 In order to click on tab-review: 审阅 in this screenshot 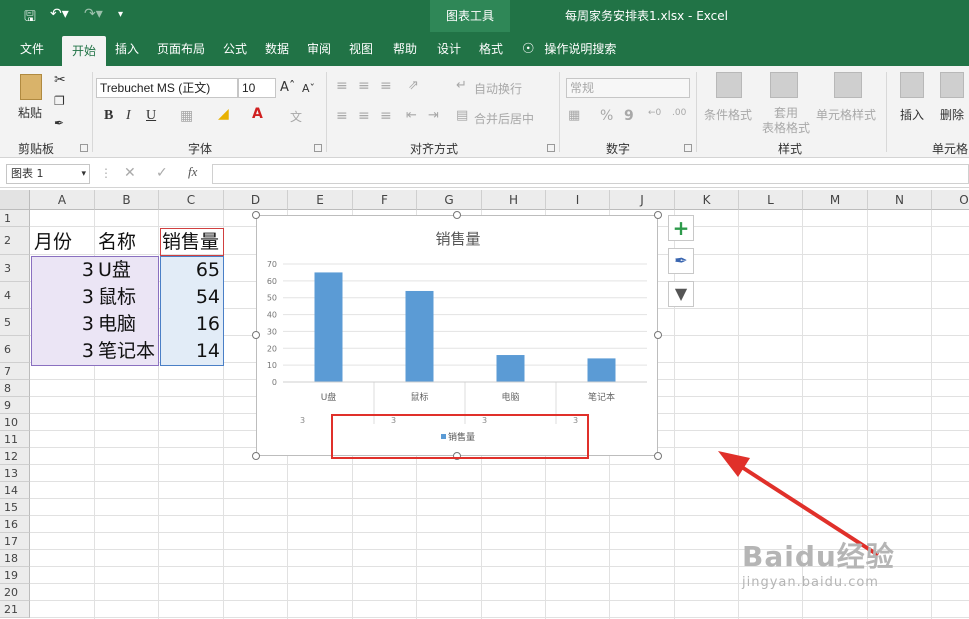, I will do `click(319, 49)`.